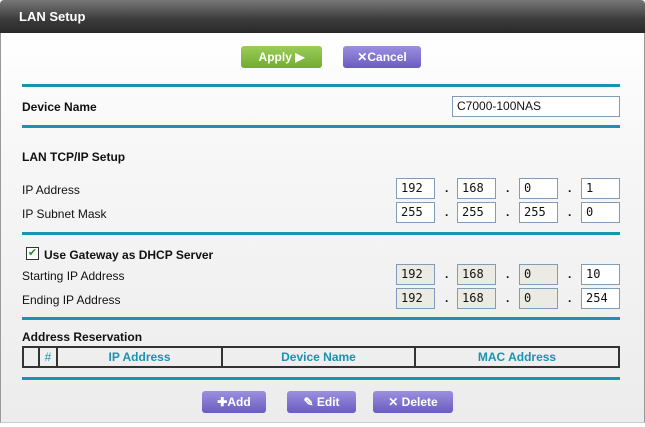  Describe the element at coordinates (321, 402) in the screenshot. I see `edit-button: ✎ Edit` at that location.